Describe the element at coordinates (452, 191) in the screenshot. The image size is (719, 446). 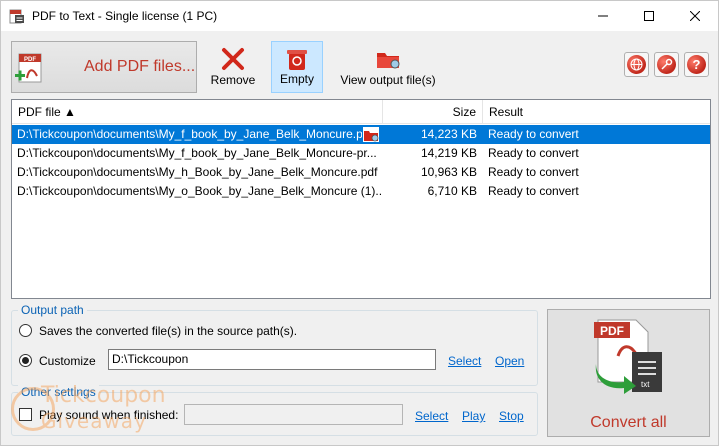
I see `row-size: 6,710 KB` at that location.